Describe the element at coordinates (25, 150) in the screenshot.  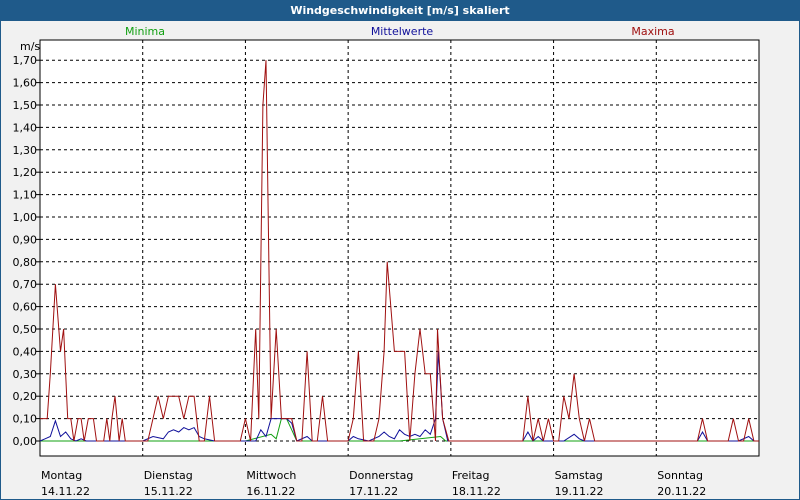
I see `y-tick-label: 1,30` at that location.